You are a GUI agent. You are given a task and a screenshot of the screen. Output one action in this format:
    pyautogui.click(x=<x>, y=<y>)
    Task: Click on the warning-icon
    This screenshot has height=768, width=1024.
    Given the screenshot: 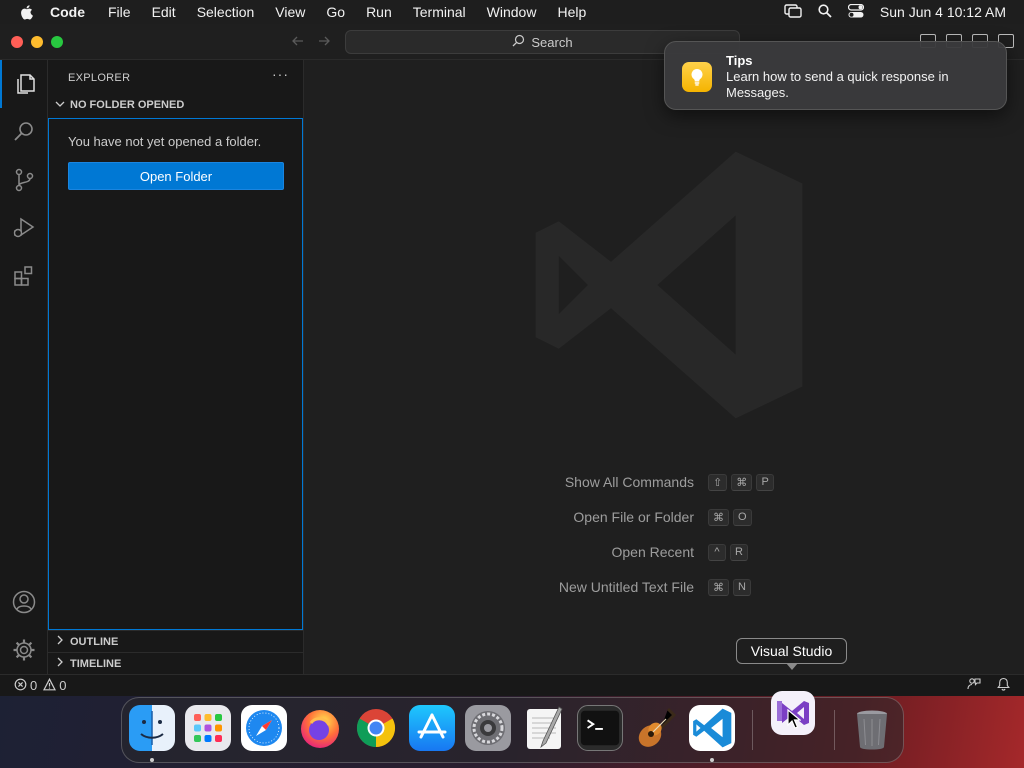 What is the action you would take?
    pyautogui.click(x=50, y=685)
    